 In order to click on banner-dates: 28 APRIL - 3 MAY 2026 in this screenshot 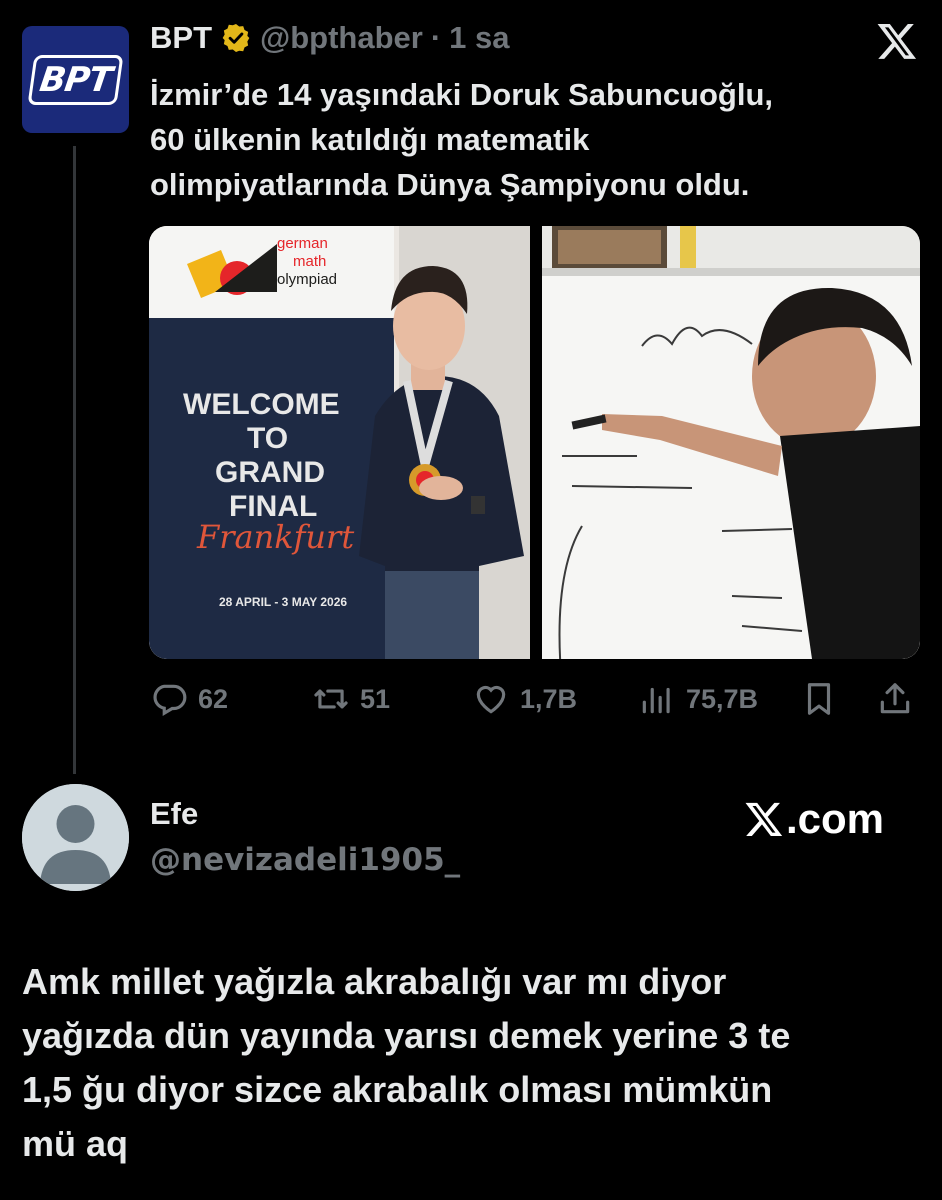, I will do `click(283, 602)`.